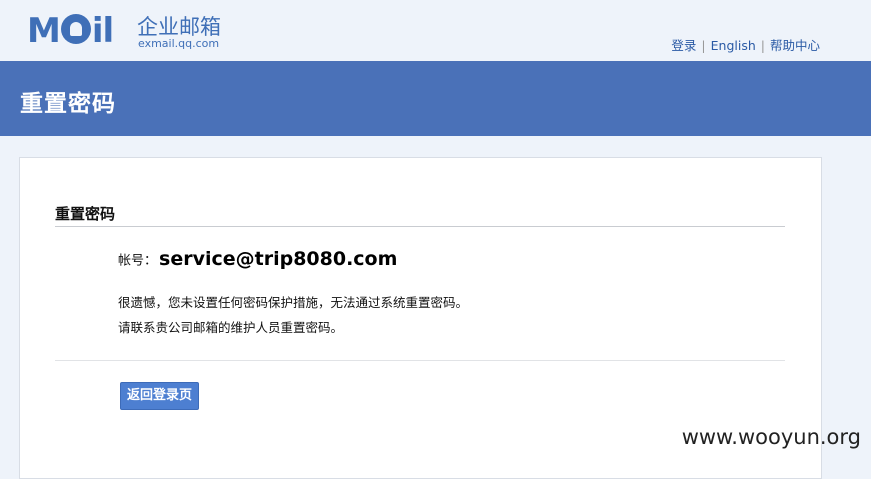 The image size is (871, 479). What do you see at coordinates (231, 327) in the screenshot?
I see `message-line-2: 请联系贵公司邮箱的维护人员重置密码。` at bounding box center [231, 327].